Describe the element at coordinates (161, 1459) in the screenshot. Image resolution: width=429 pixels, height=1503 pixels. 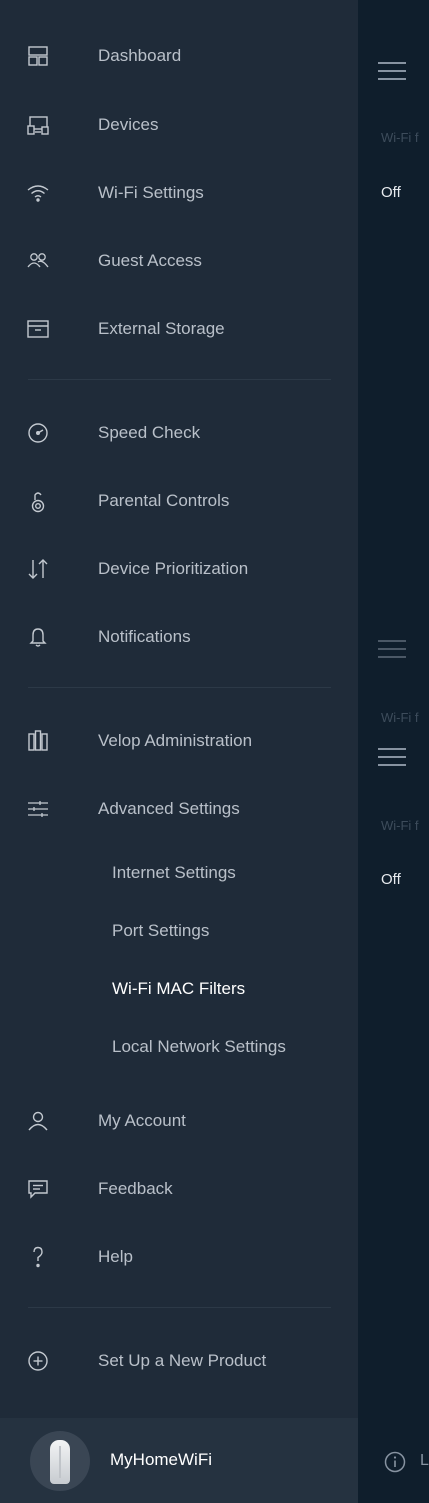
I see `network-name: MyHomeWiFi` at that location.